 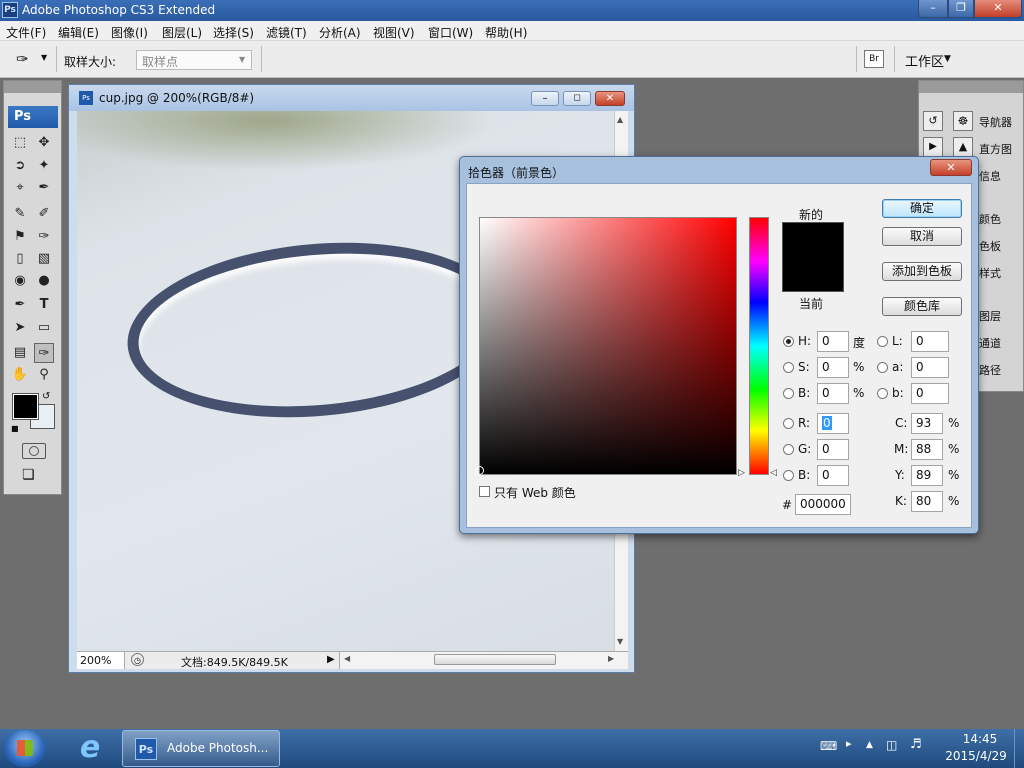 What do you see at coordinates (951, 167) in the screenshot?
I see `picker-close-button: ✕` at bounding box center [951, 167].